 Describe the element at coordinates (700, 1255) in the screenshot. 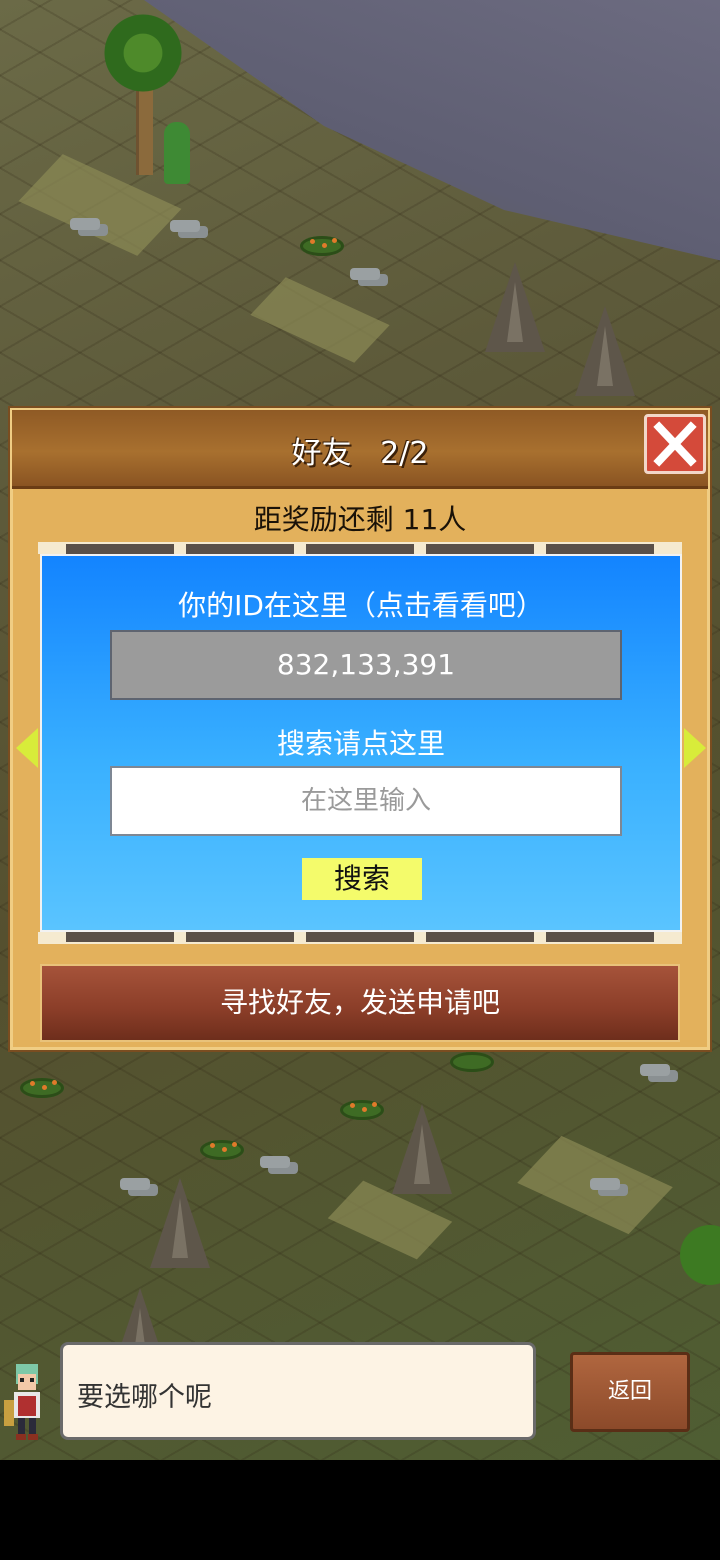

I see `tree-icon` at that location.